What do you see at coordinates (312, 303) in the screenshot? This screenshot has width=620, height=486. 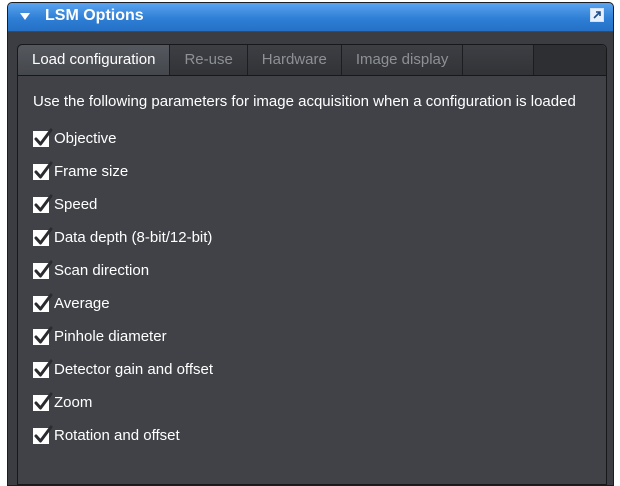 I see `option-row: Average` at bounding box center [312, 303].